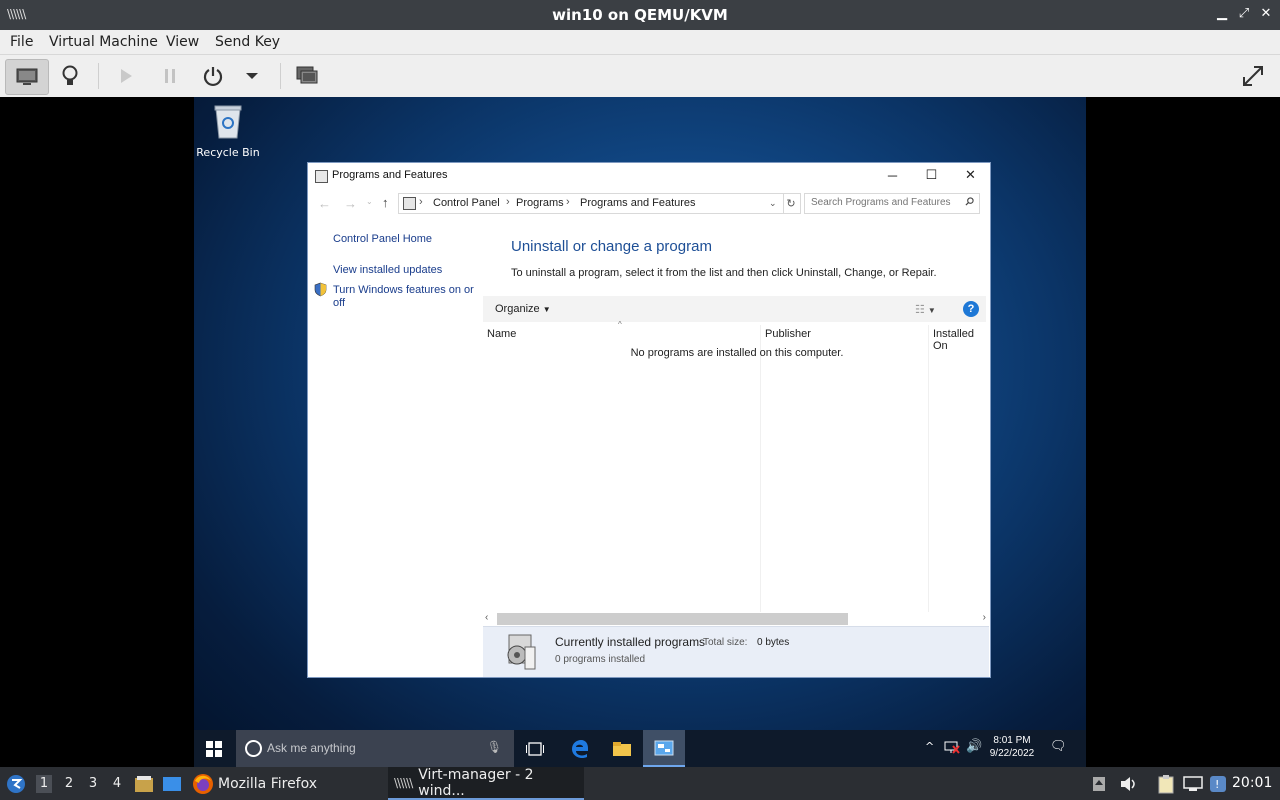 This screenshot has width=1280, height=800. What do you see at coordinates (1128, 783) in the screenshot?
I see `volume-icon` at bounding box center [1128, 783].